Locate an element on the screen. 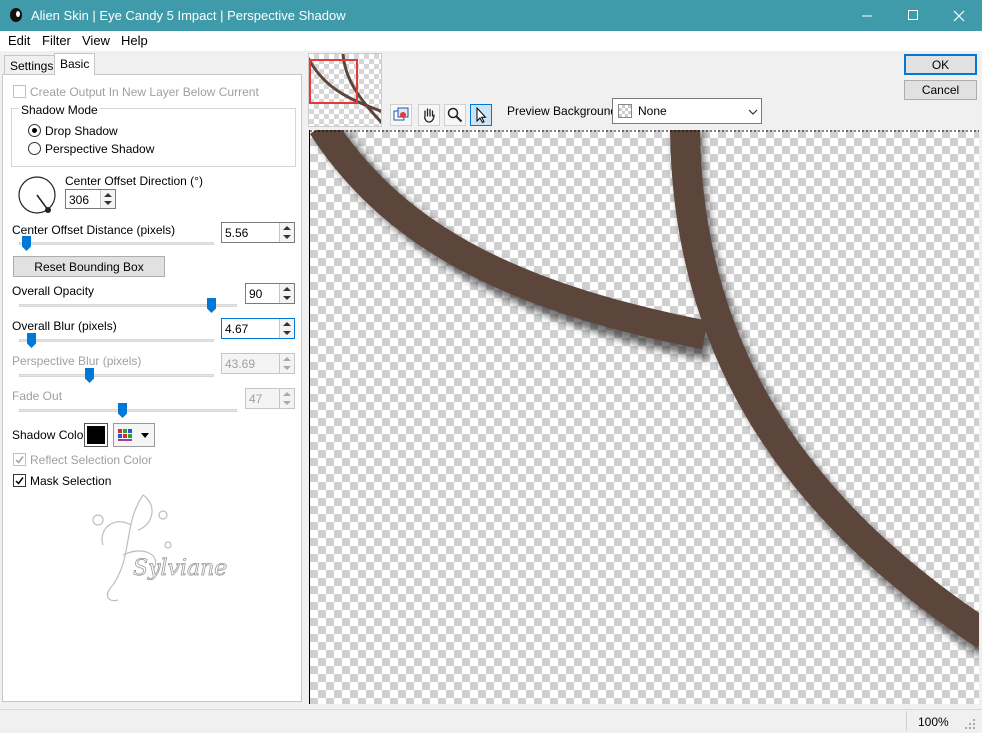  tab-basic: Basic is located at coordinates (75, 64).